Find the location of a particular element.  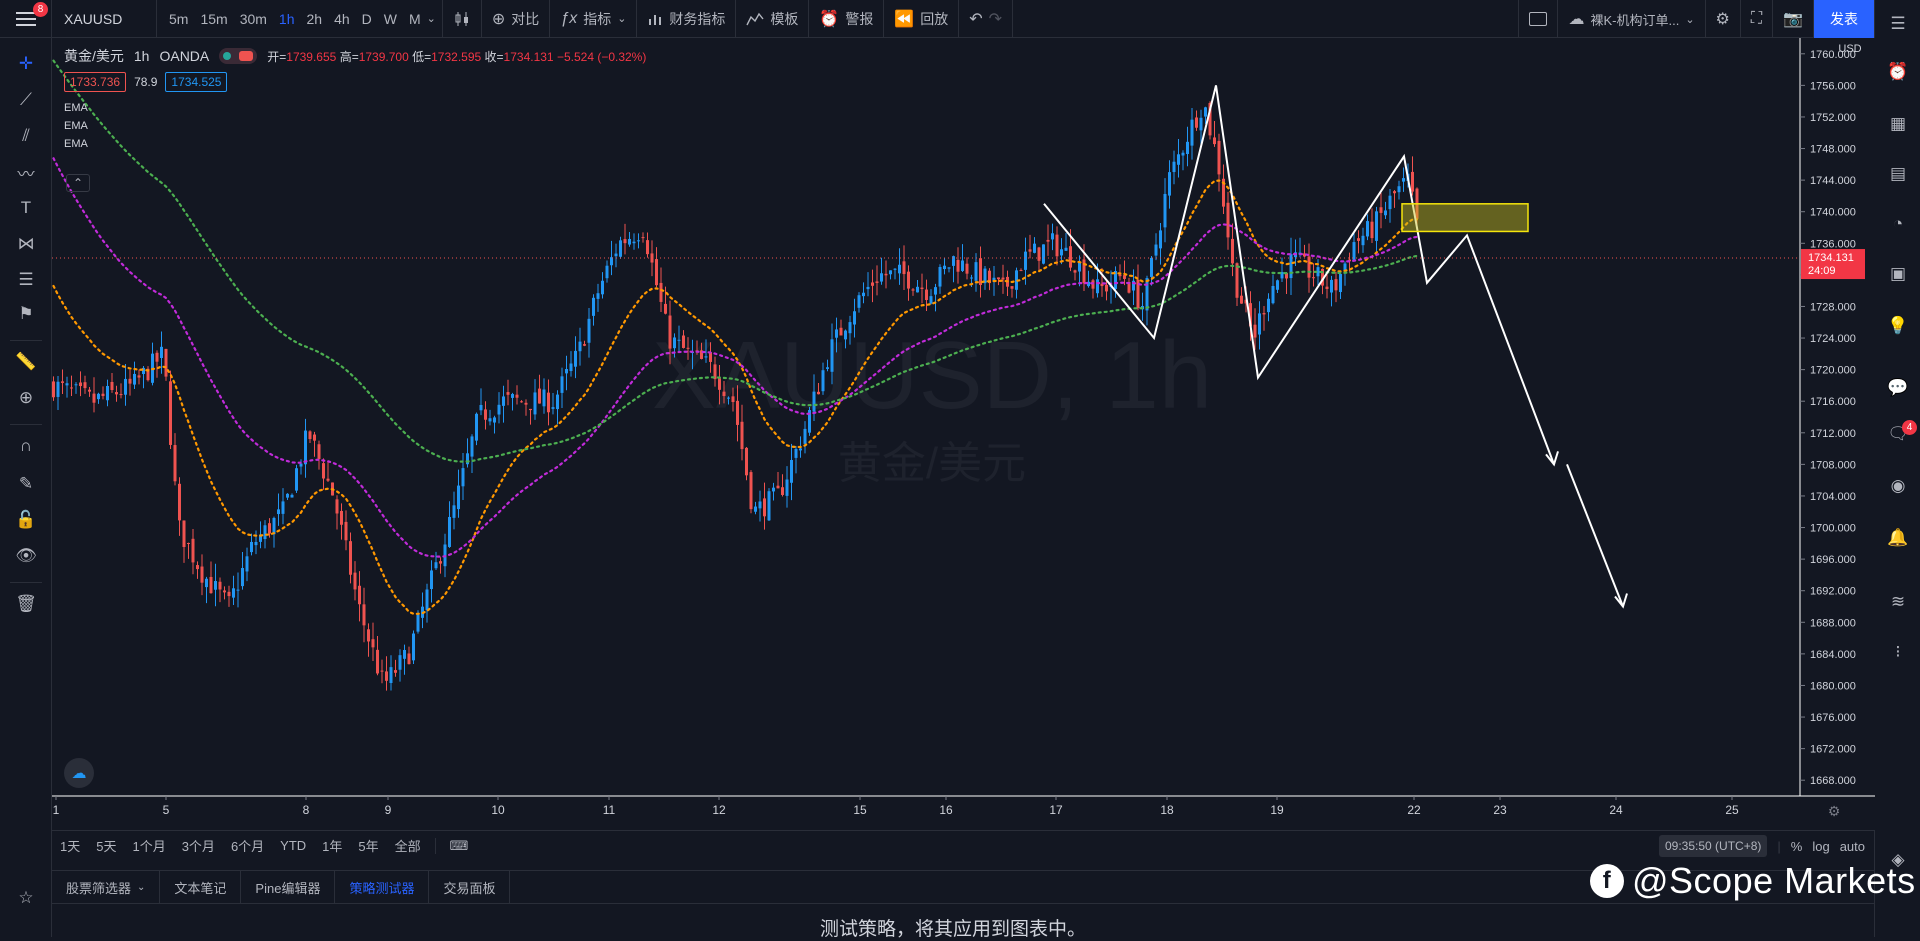

interval-4h: 4h is located at coordinates (342, 19).